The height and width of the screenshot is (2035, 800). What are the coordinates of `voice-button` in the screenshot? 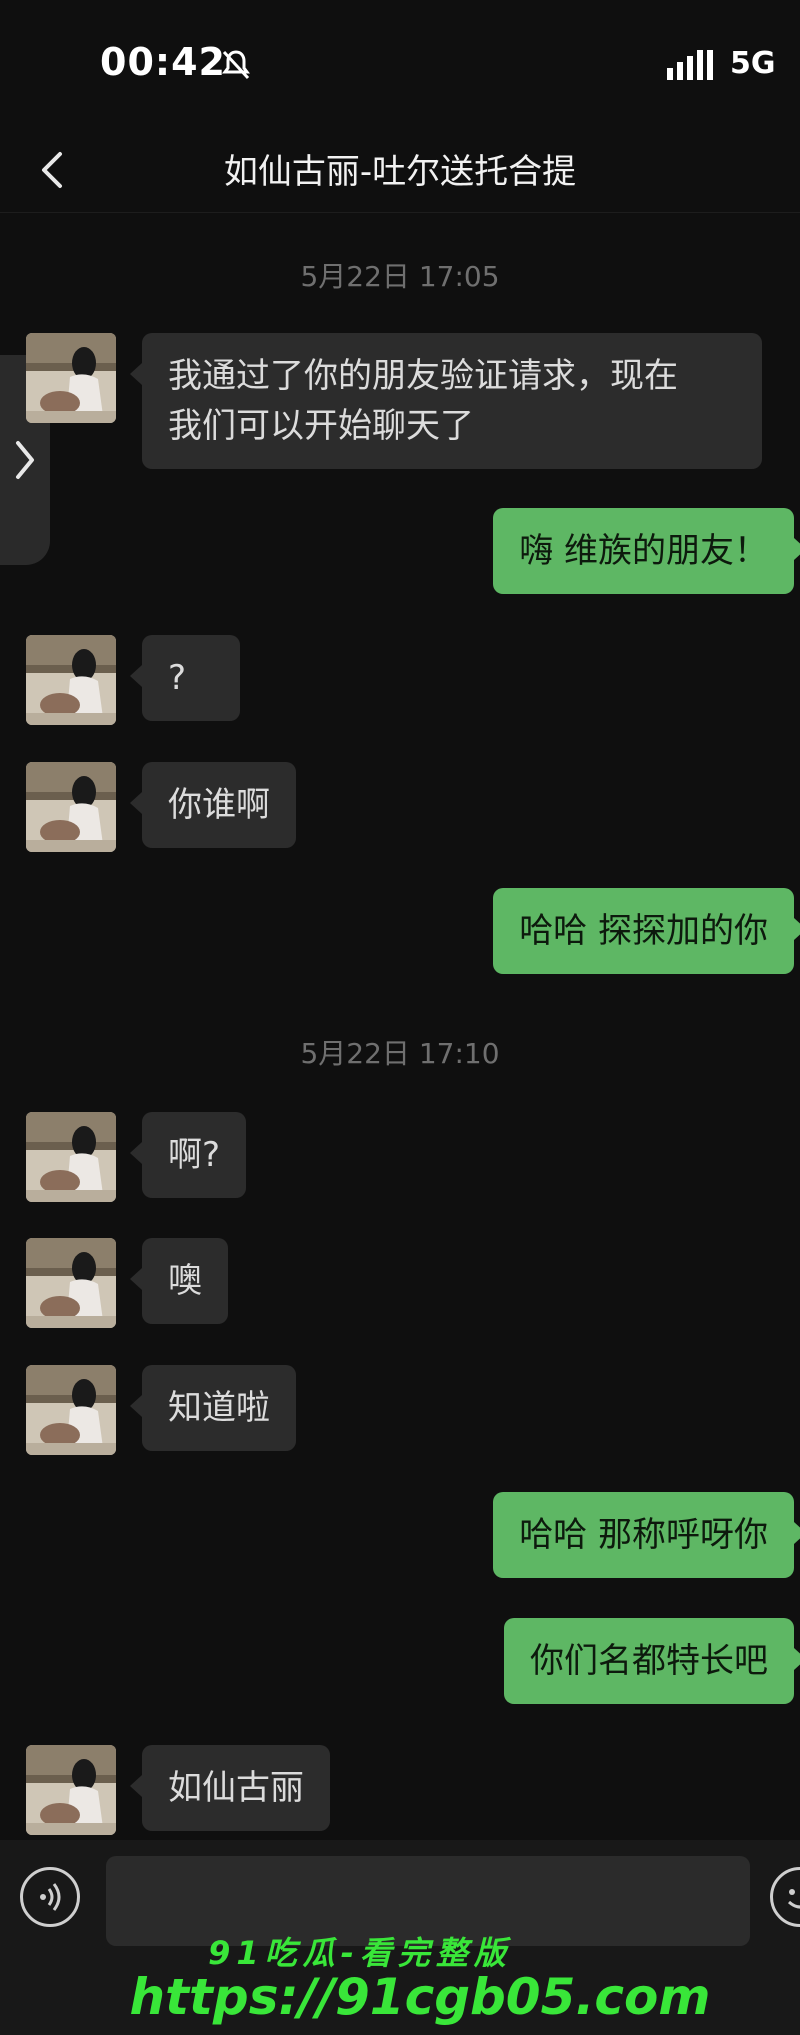 It's located at (50, 1897).